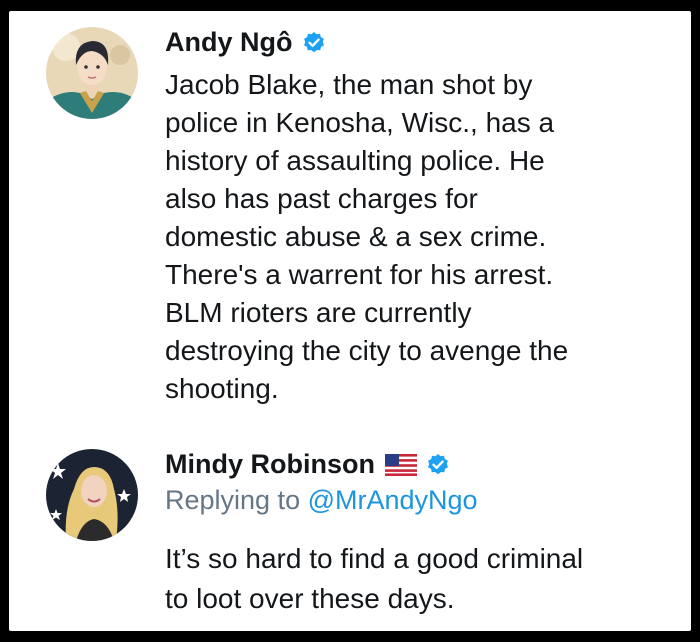 This screenshot has width=700, height=642. Describe the element at coordinates (318, 312) in the screenshot. I see `tweet-line: BLM rioters are currently` at that location.